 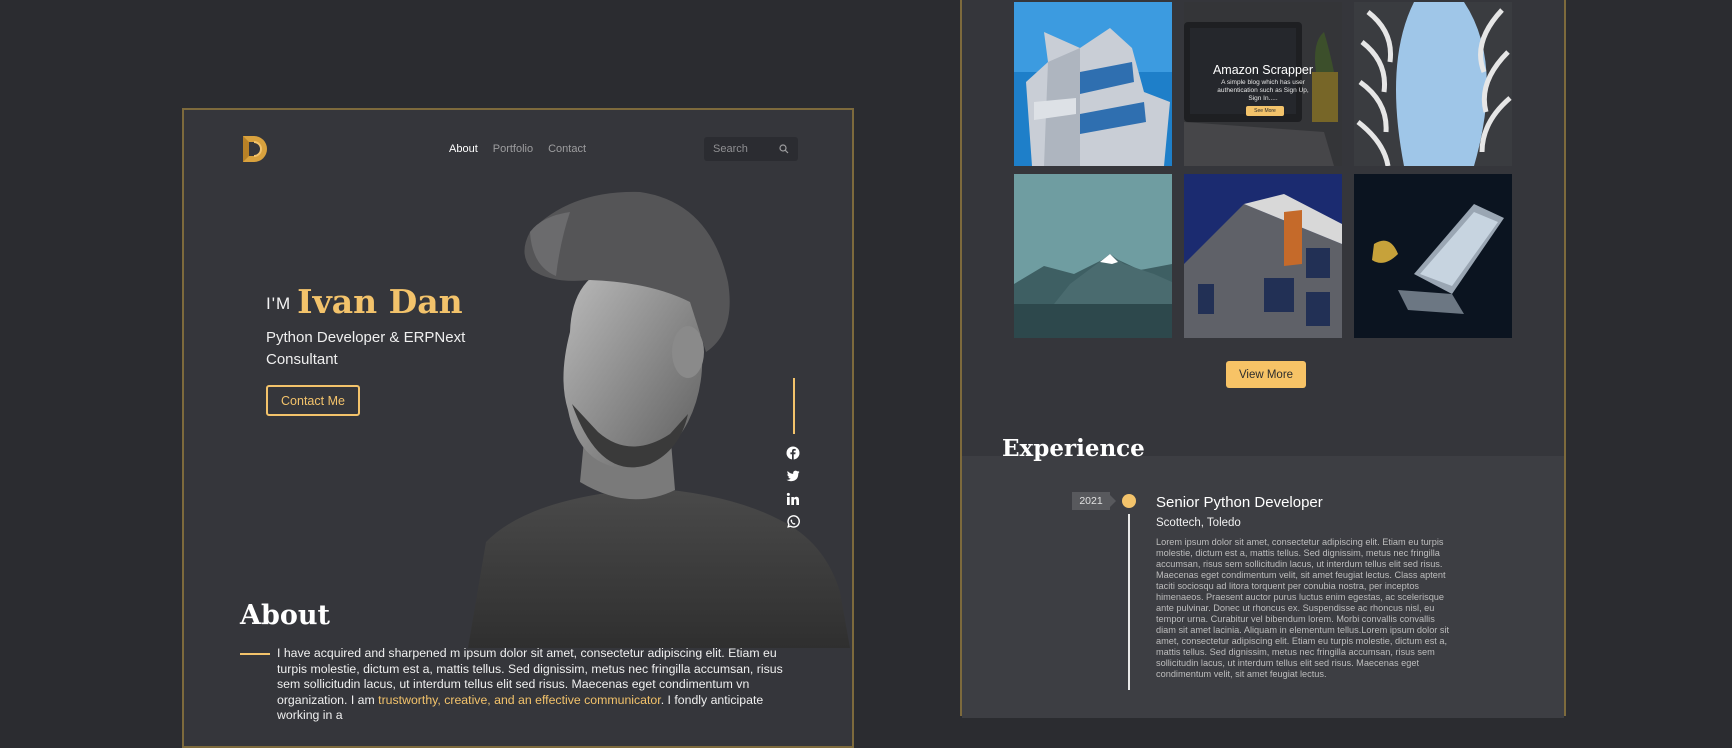 What do you see at coordinates (366, 348) in the screenshot?
I see `hero-role: Python Developer & ERPNext Consultant` at bounding box center [366, 348].